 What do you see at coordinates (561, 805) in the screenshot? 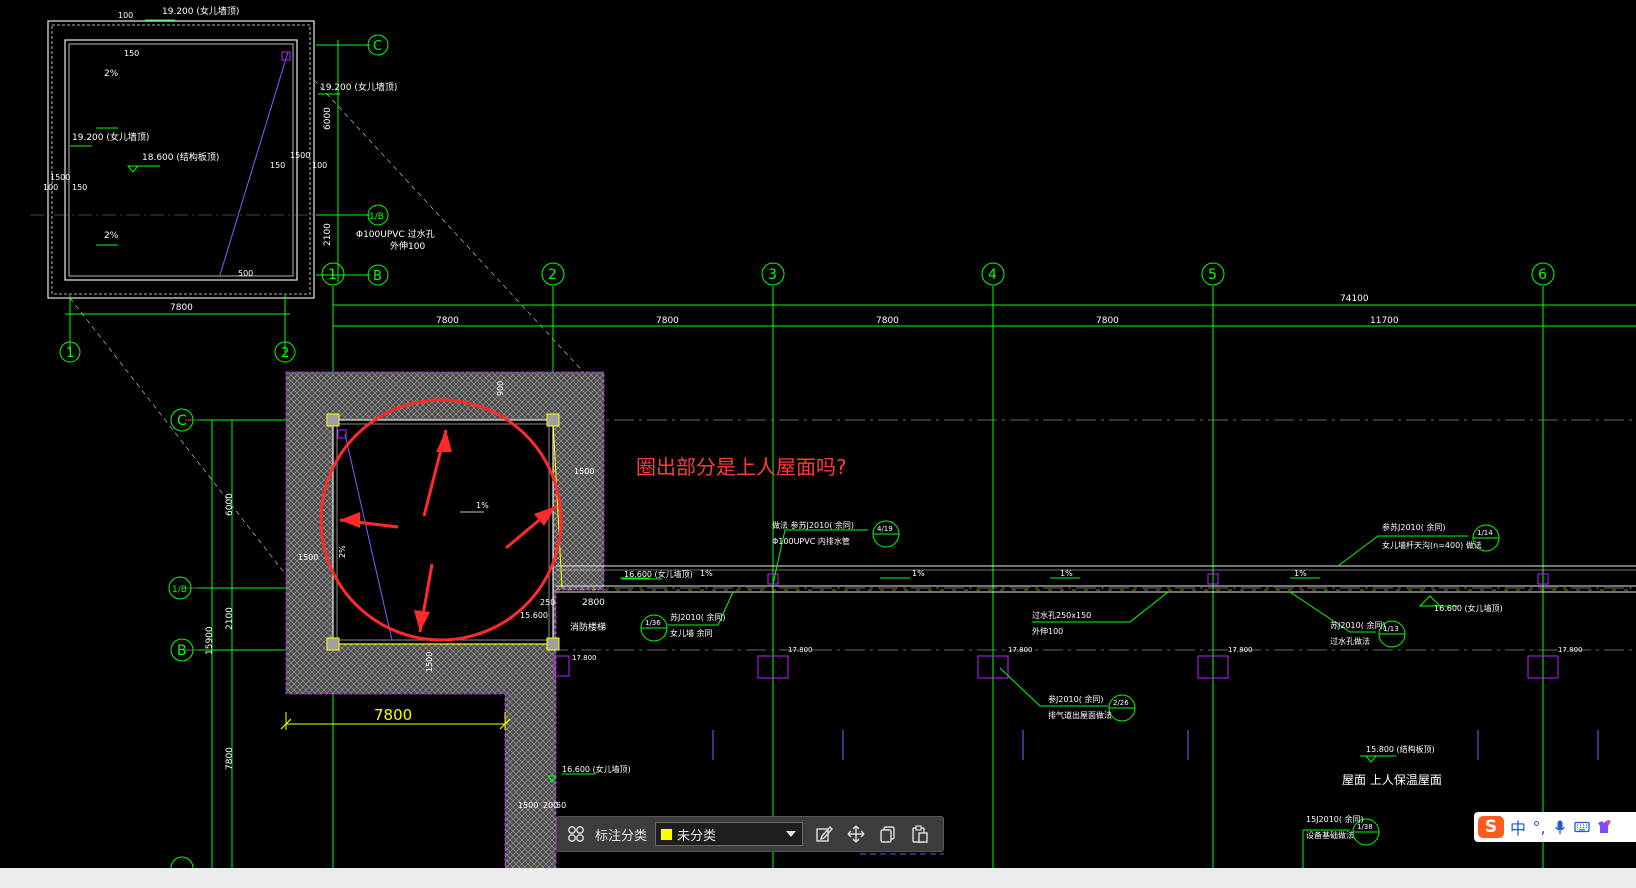
I see `lower-dim-50: 50` at bounding box center [561, 805].